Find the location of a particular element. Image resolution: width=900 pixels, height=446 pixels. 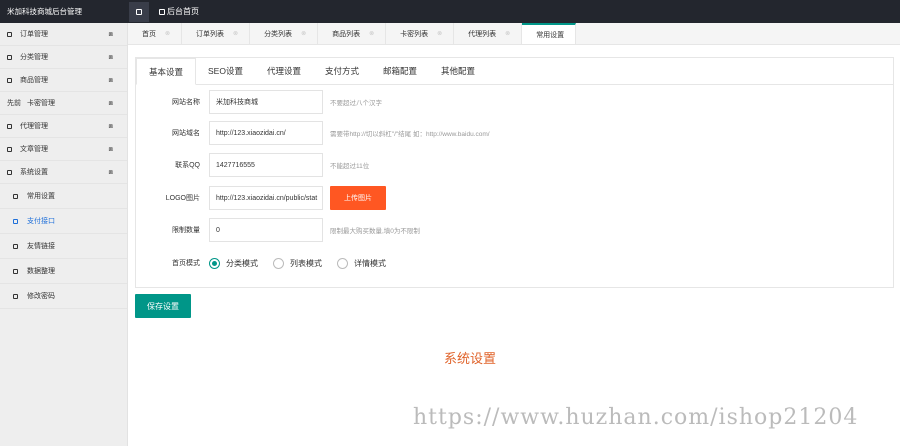

tab-agents: 代理列表 ⊗ is located at coordinates (488, 33).